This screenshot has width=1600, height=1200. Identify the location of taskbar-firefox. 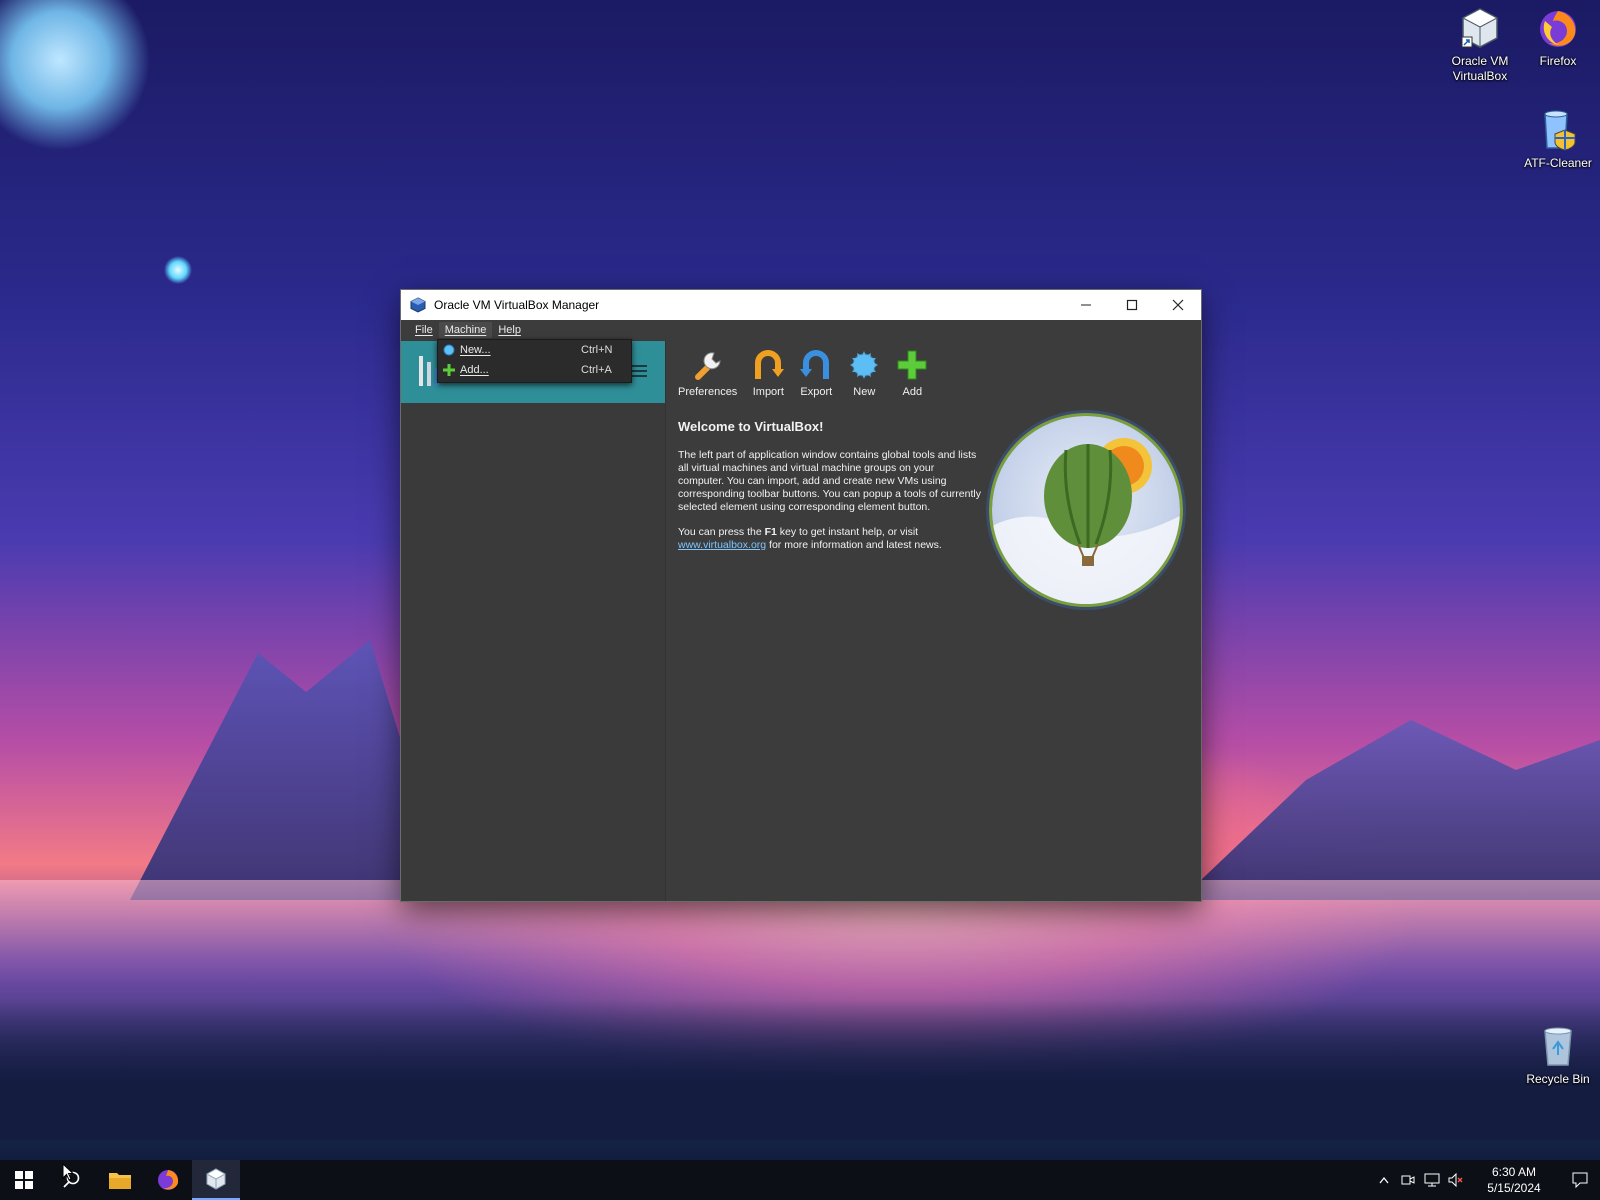
(168, 1180).